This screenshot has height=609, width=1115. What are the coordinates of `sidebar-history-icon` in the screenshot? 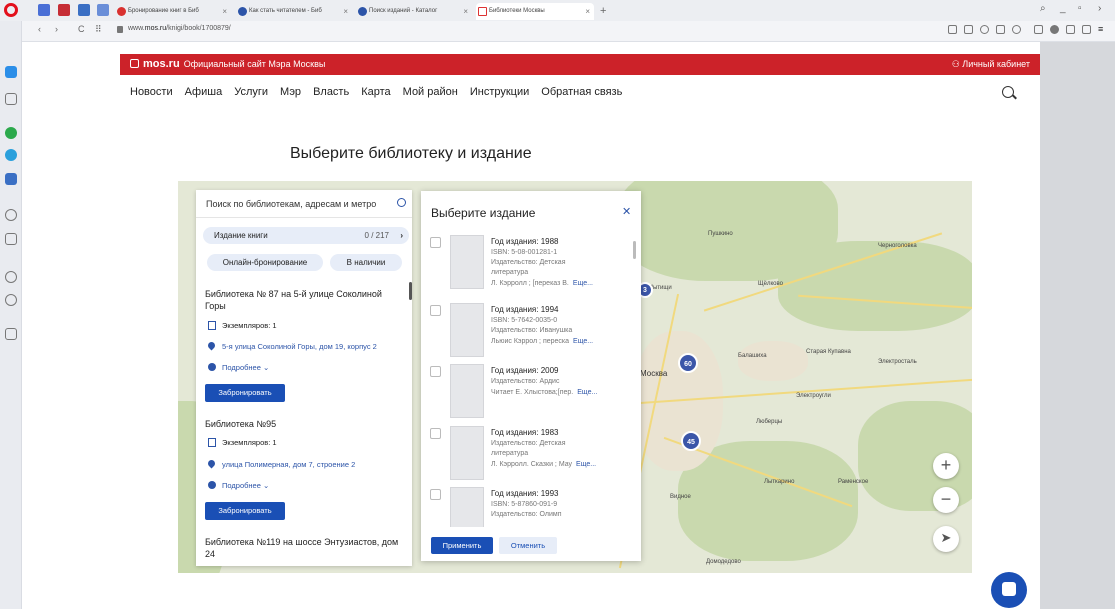 It's located at (11, 300).